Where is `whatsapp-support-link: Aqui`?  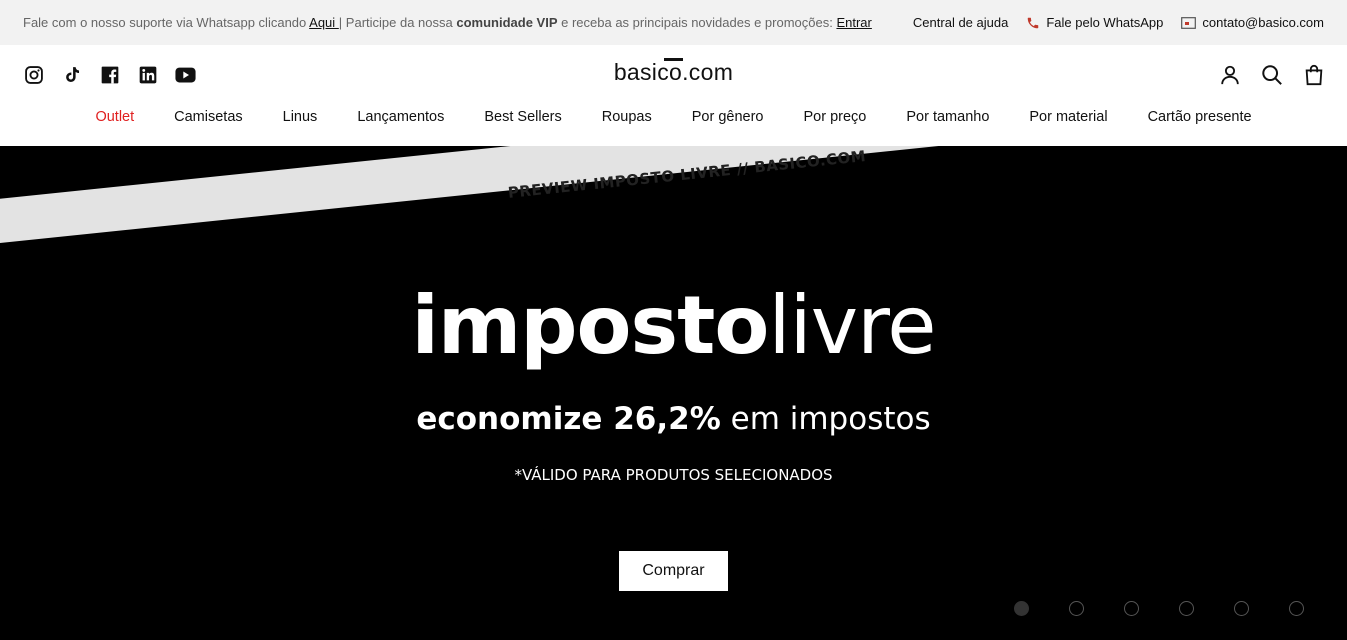 whatsapp-support-link: Aqui is located at coordinates (324, 22).